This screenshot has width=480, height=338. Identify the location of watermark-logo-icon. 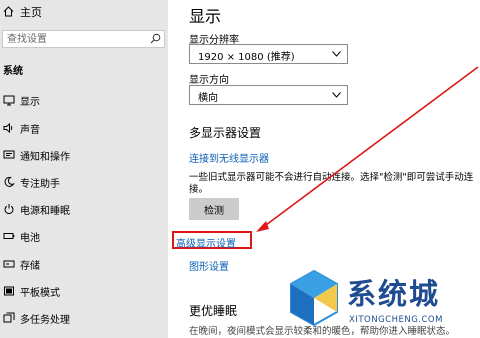
(314, 298).